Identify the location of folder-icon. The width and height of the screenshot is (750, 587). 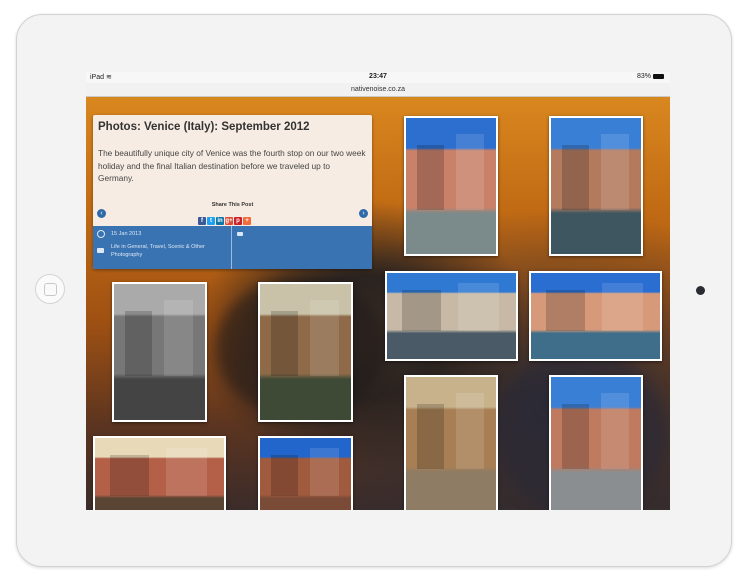
(100, 250).